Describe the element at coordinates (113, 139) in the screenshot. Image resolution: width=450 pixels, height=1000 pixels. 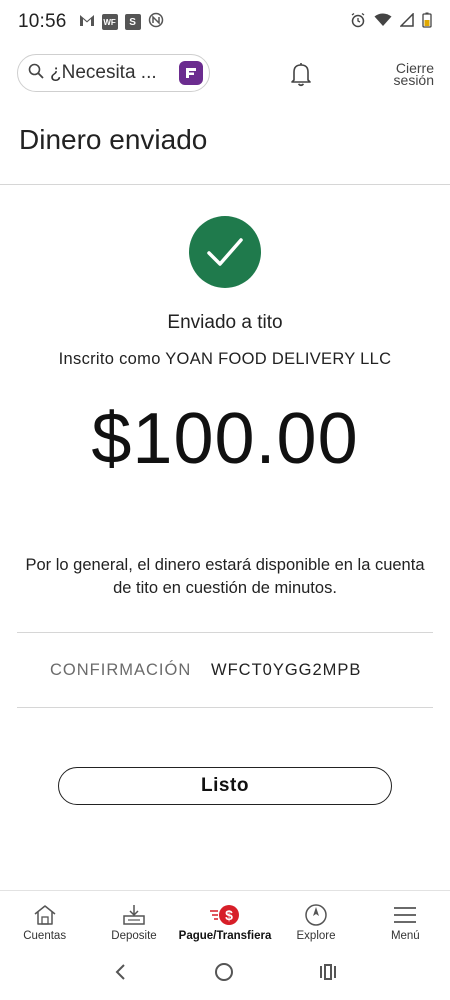
I see `page-title: Dinero enviado` at that location.